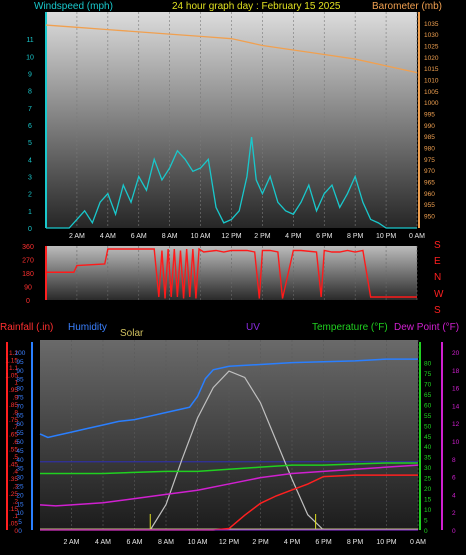 The image size is (466, 555). Describe the element at coordinates (428, 500) in the screenshot. I see `temp-y-tick: 15` at that location.